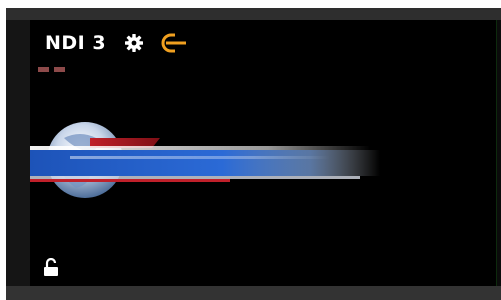 This screenshot has height=300, width=501. I want to click on ndi-connected-icon, so click(172, 43).